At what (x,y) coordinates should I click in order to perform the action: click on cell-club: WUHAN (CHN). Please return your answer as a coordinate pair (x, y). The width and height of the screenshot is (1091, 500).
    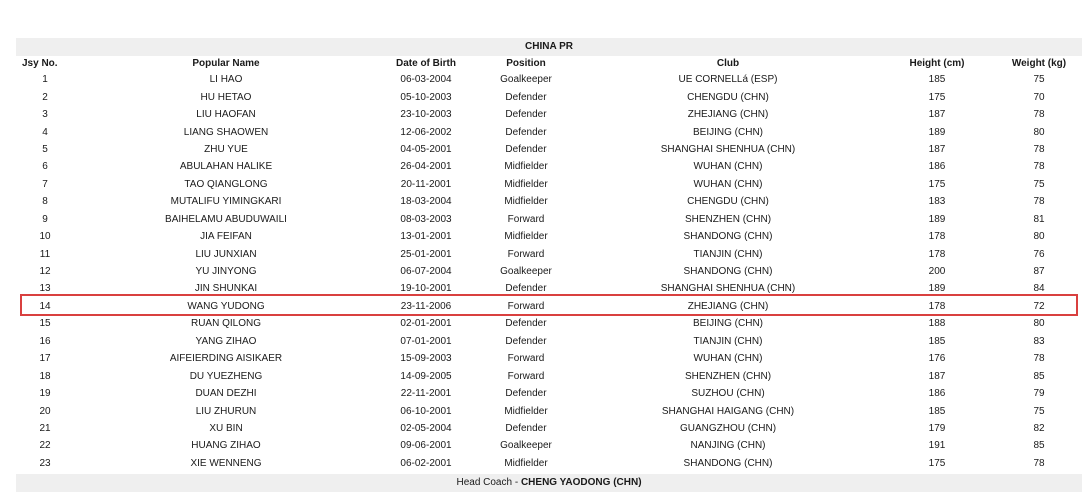
    Looking at the image, I should click on (728, 184).